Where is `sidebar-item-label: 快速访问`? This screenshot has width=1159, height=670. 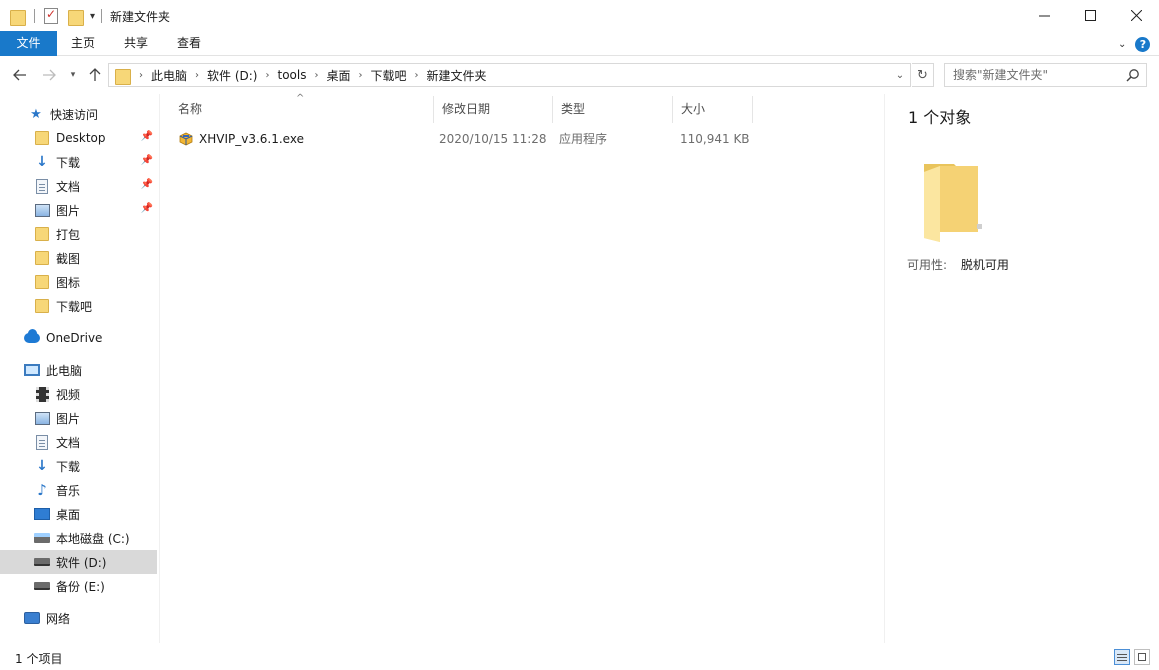
sidebar-item-label: 快速访问 is located at coordinates (74, 114).